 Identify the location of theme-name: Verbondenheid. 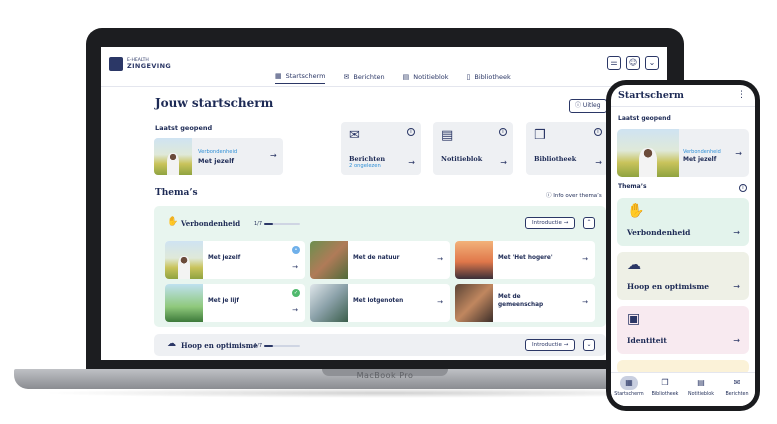
(211, 223).